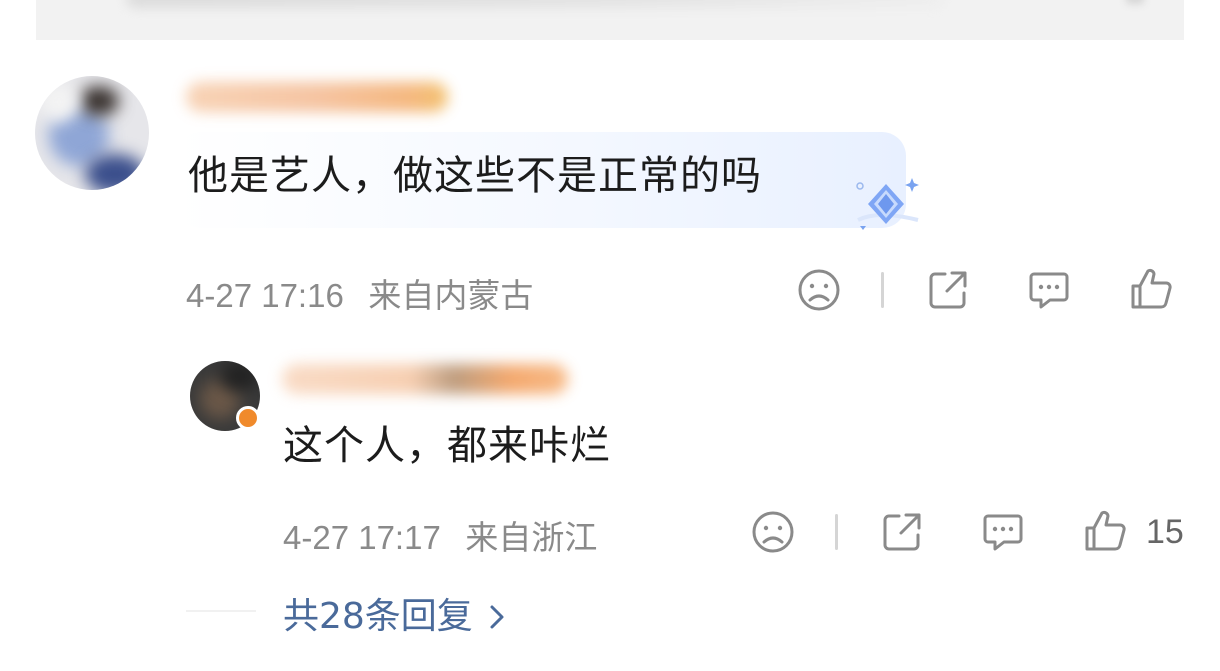  I want to click on avatar, so click(92, 133).